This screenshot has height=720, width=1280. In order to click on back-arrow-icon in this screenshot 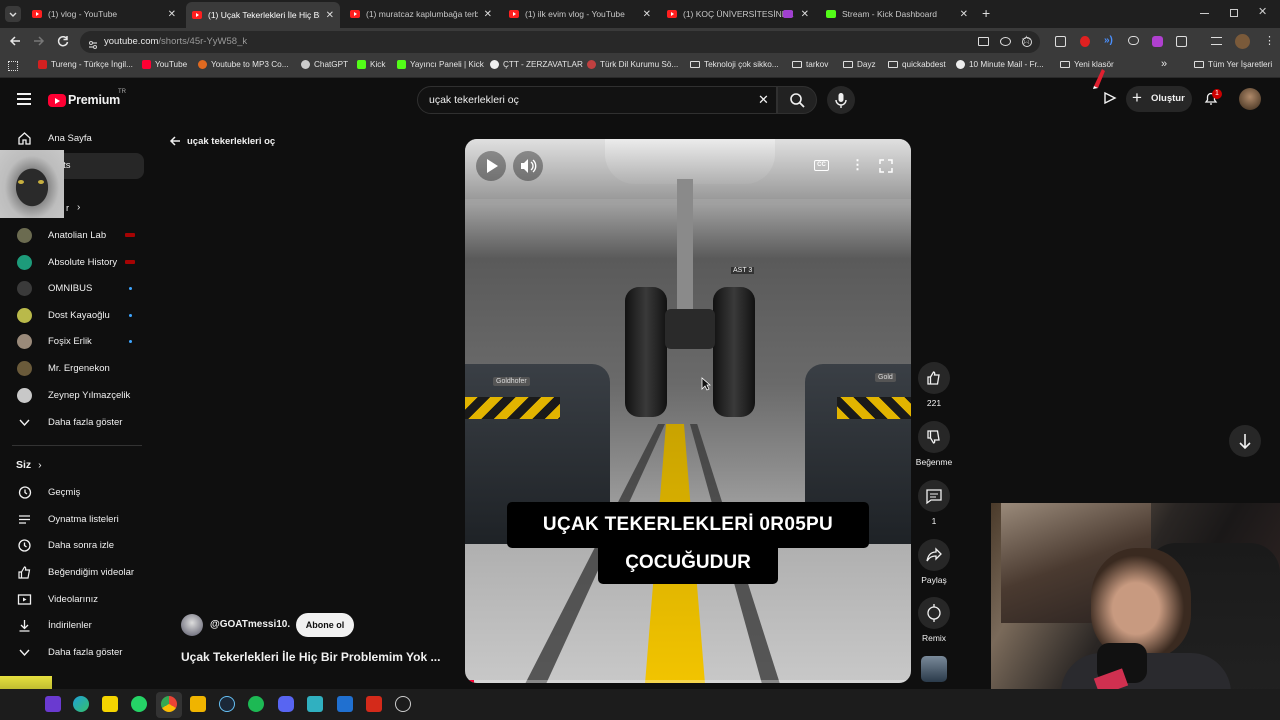, I will do `click(15, 43)`.